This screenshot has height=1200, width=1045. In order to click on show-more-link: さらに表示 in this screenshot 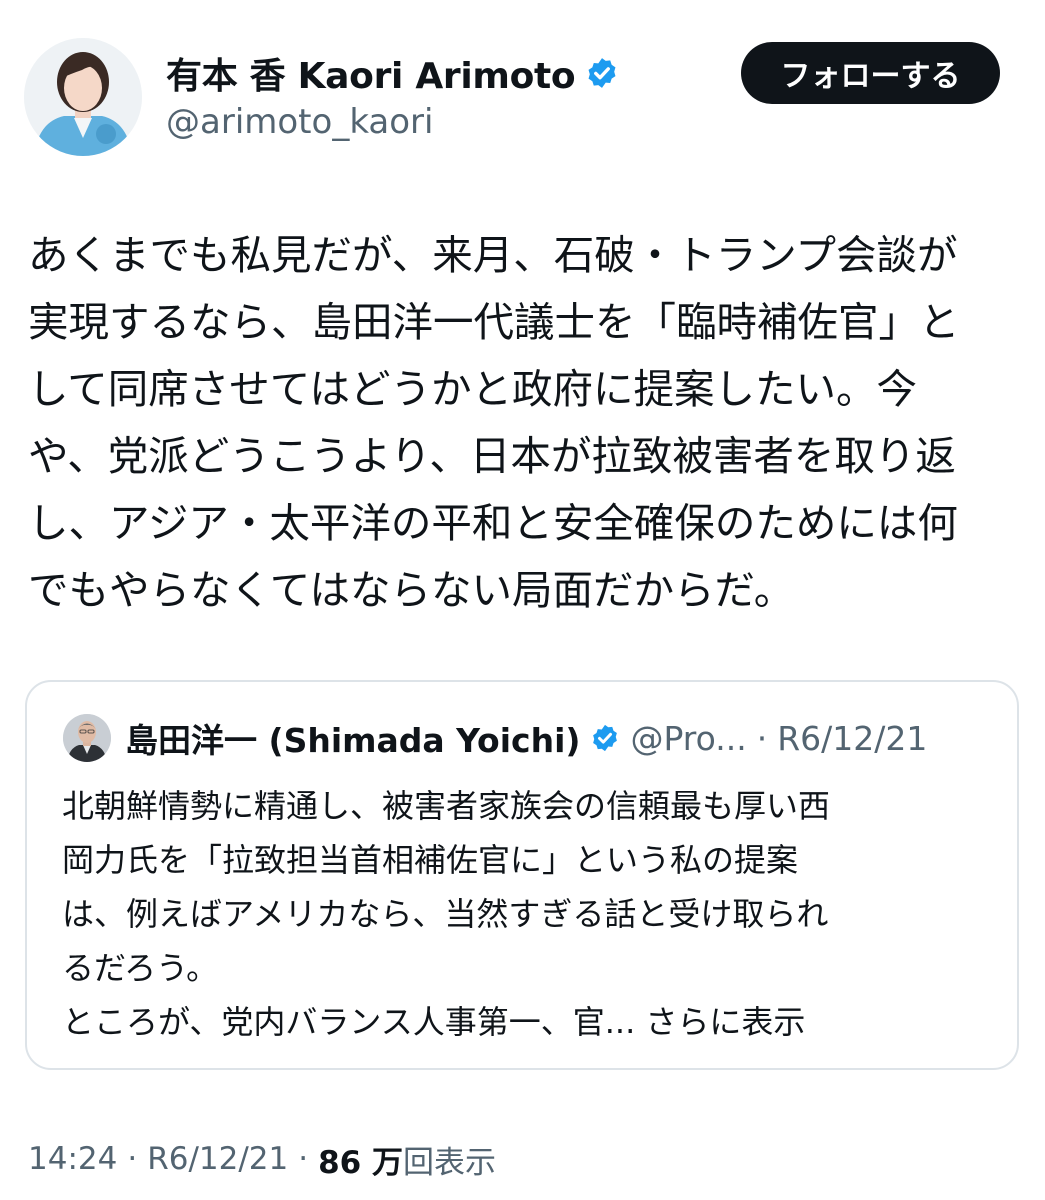, I will do `click(725, 1022)`.